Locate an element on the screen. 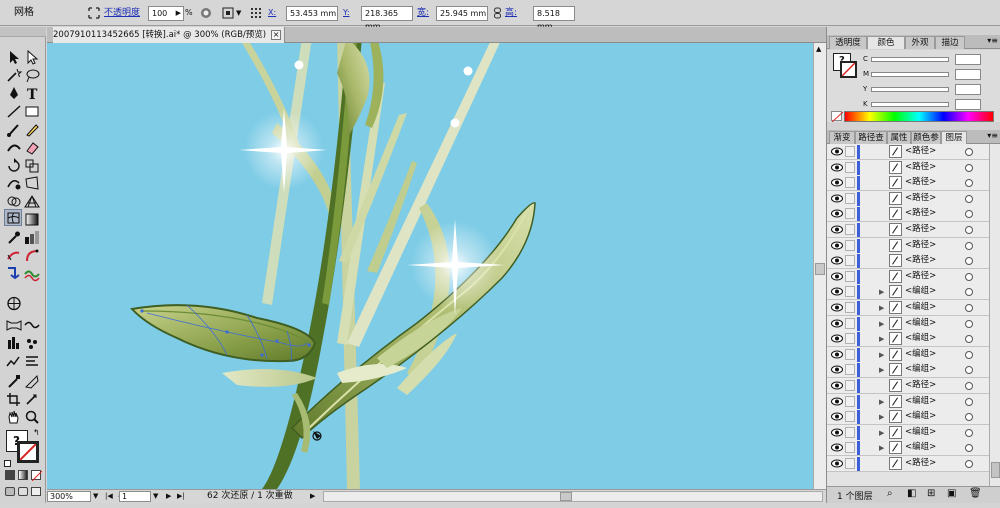 Image resolution: width=1000 pixels, height=508 pixels. layers-scrollbar is located at coordinates (994, 315).